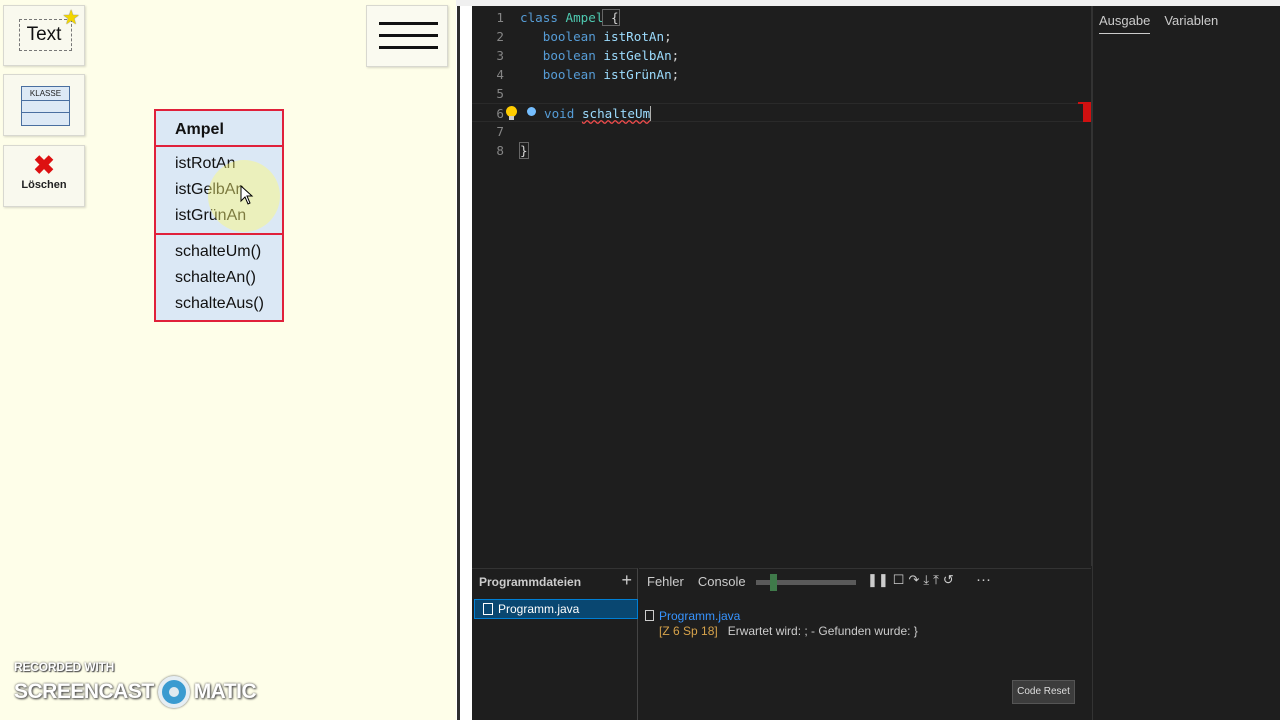  I want to click on line-number: 7, so click(500, 131).